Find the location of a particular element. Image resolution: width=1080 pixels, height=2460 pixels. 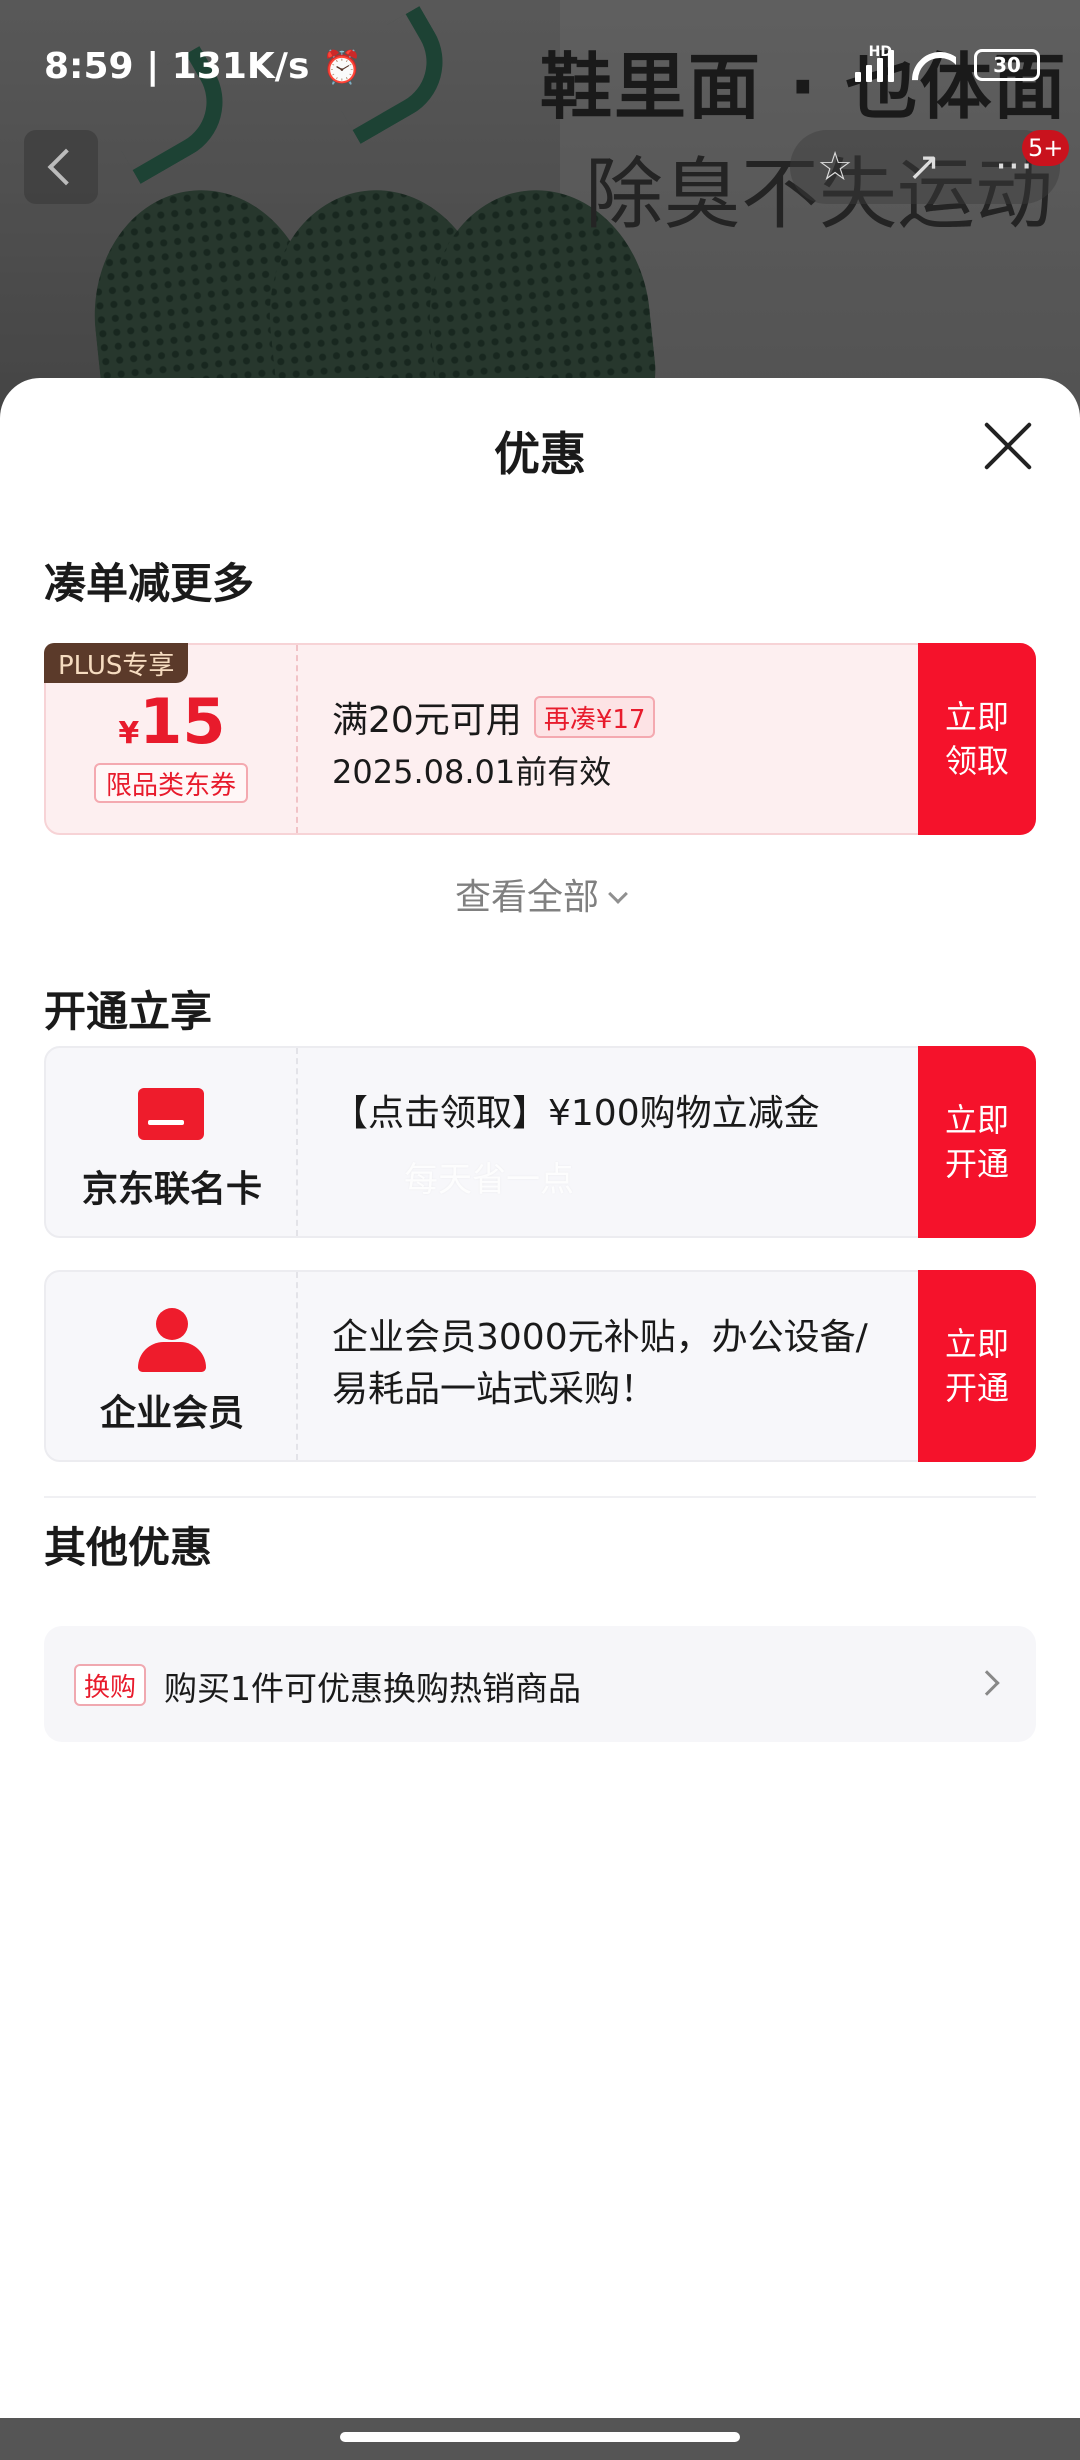

benefit-label: 企业会员 is located at coordinates (171, 1413).